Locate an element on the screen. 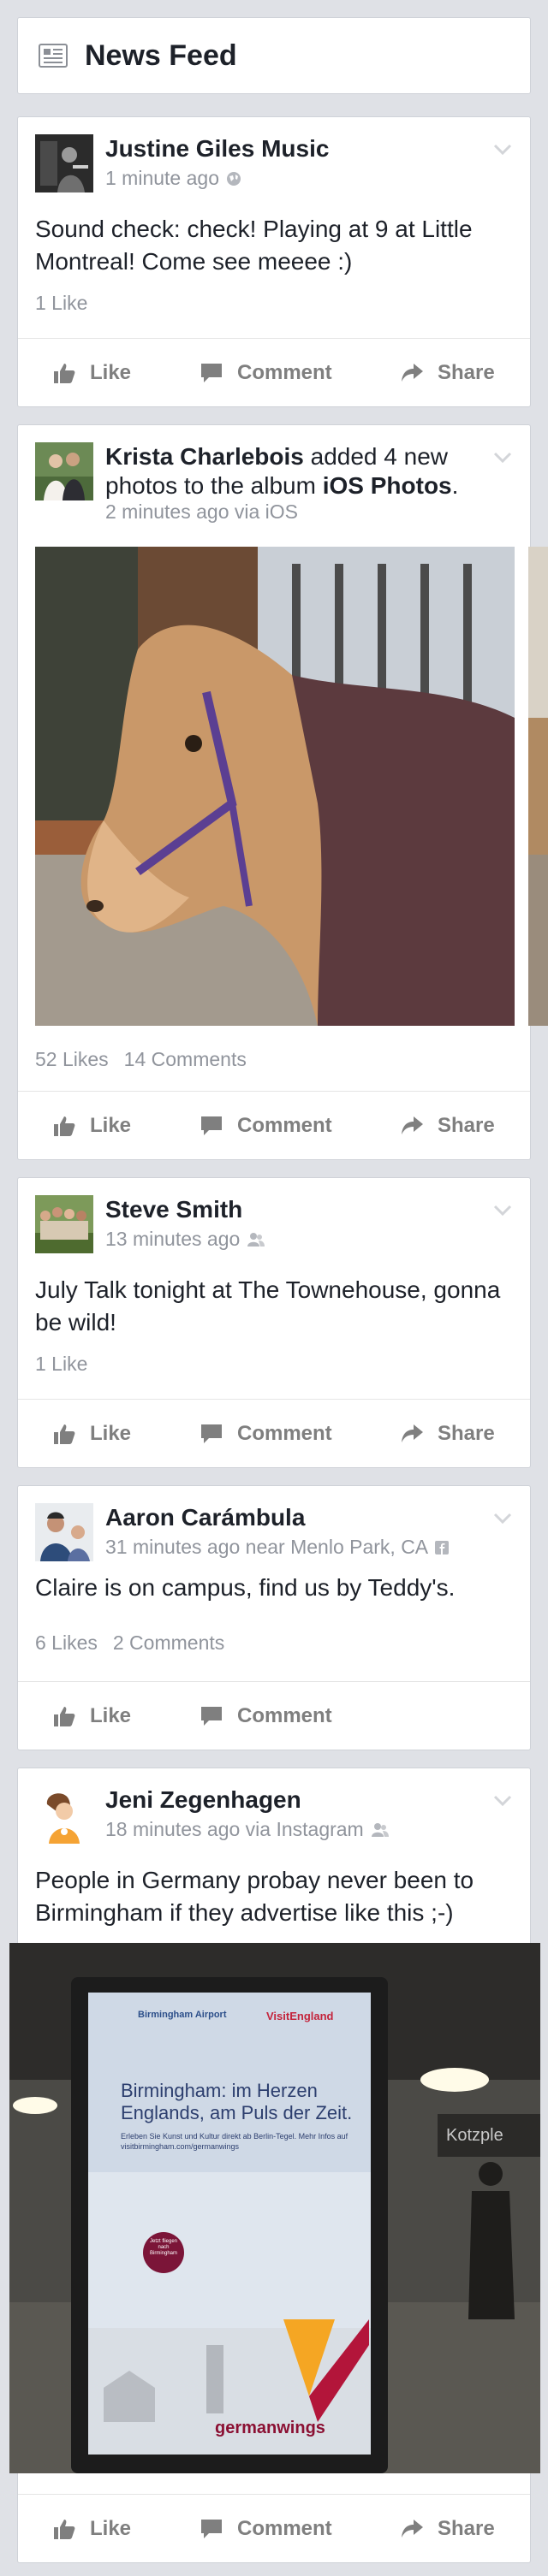 This screenshot has height=2576, width=548. post-meta: 1 minute ago is located at coordinates (173, 178).